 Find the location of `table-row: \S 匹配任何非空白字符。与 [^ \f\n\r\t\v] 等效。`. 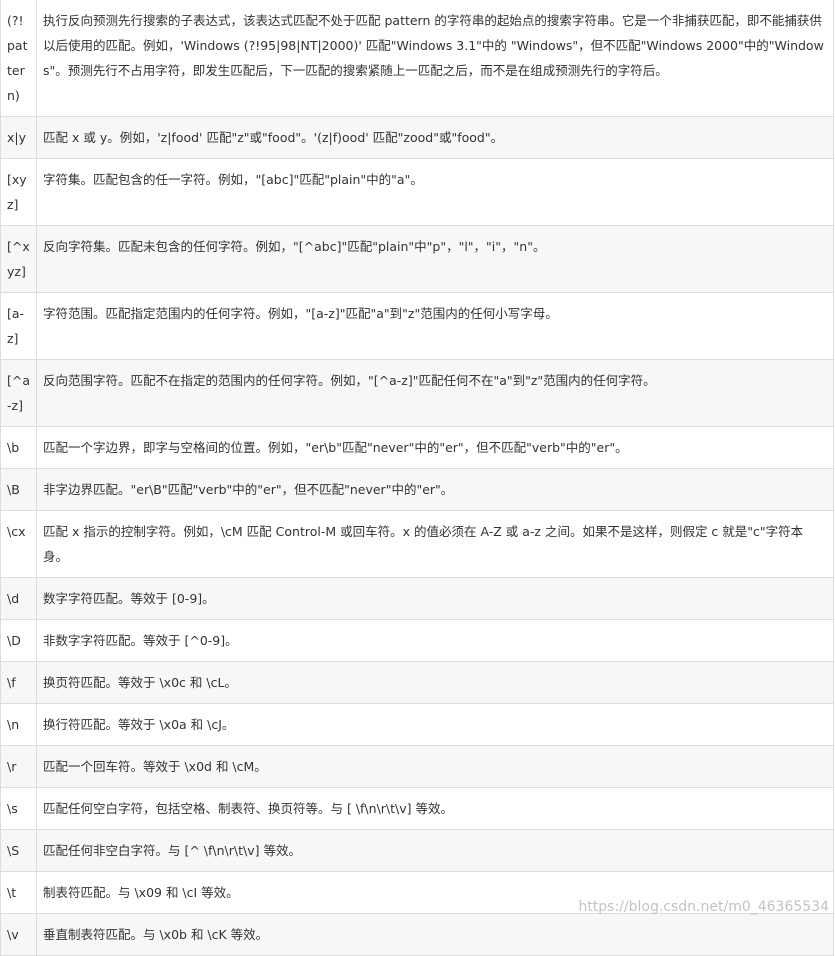

table-row: \S 匹配任何非空白字符。与 [^ \f\n\r\t\v] 等效。 is located at coordinates (417, 850).